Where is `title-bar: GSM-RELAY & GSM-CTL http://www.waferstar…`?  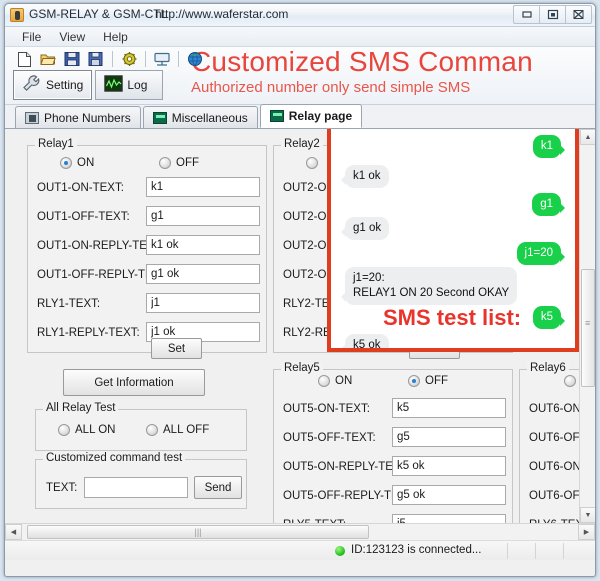
title-bar: GSM-RELAY & GSM-CTL http://www.waferstar… is located at coordinates (300, 15).